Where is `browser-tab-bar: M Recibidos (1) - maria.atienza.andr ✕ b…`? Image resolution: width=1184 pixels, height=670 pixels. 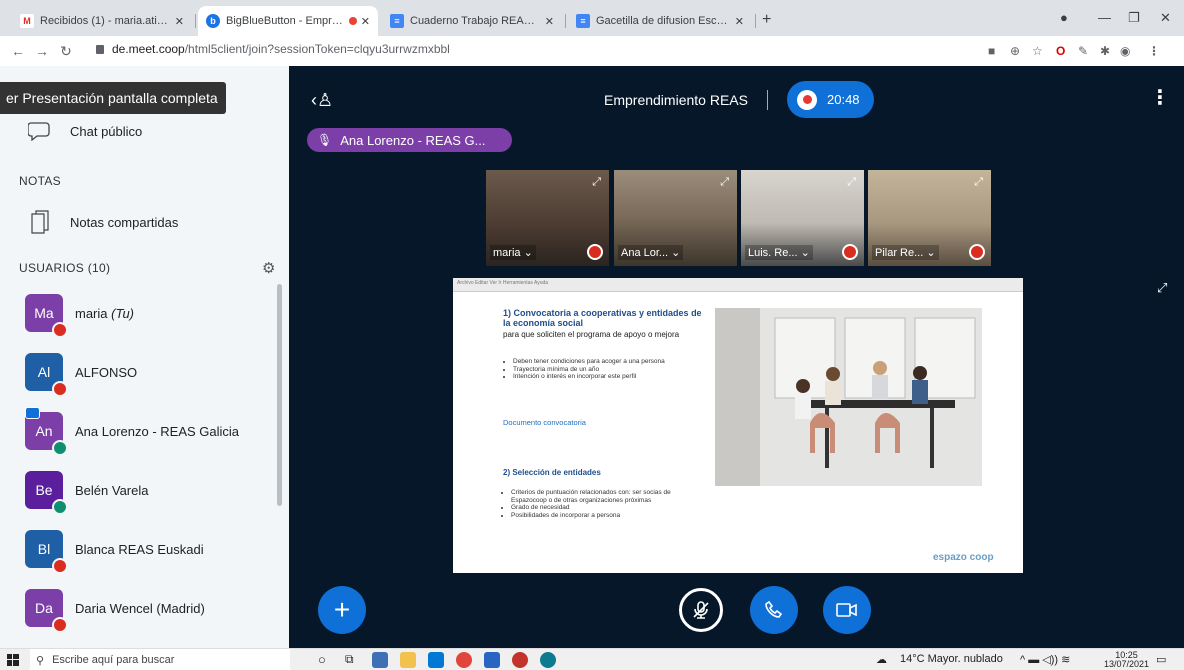
browser-tab-bar: M Recibidos (1) - maria.atienza.andr ✕ b… is located at coordinates (592, 18).